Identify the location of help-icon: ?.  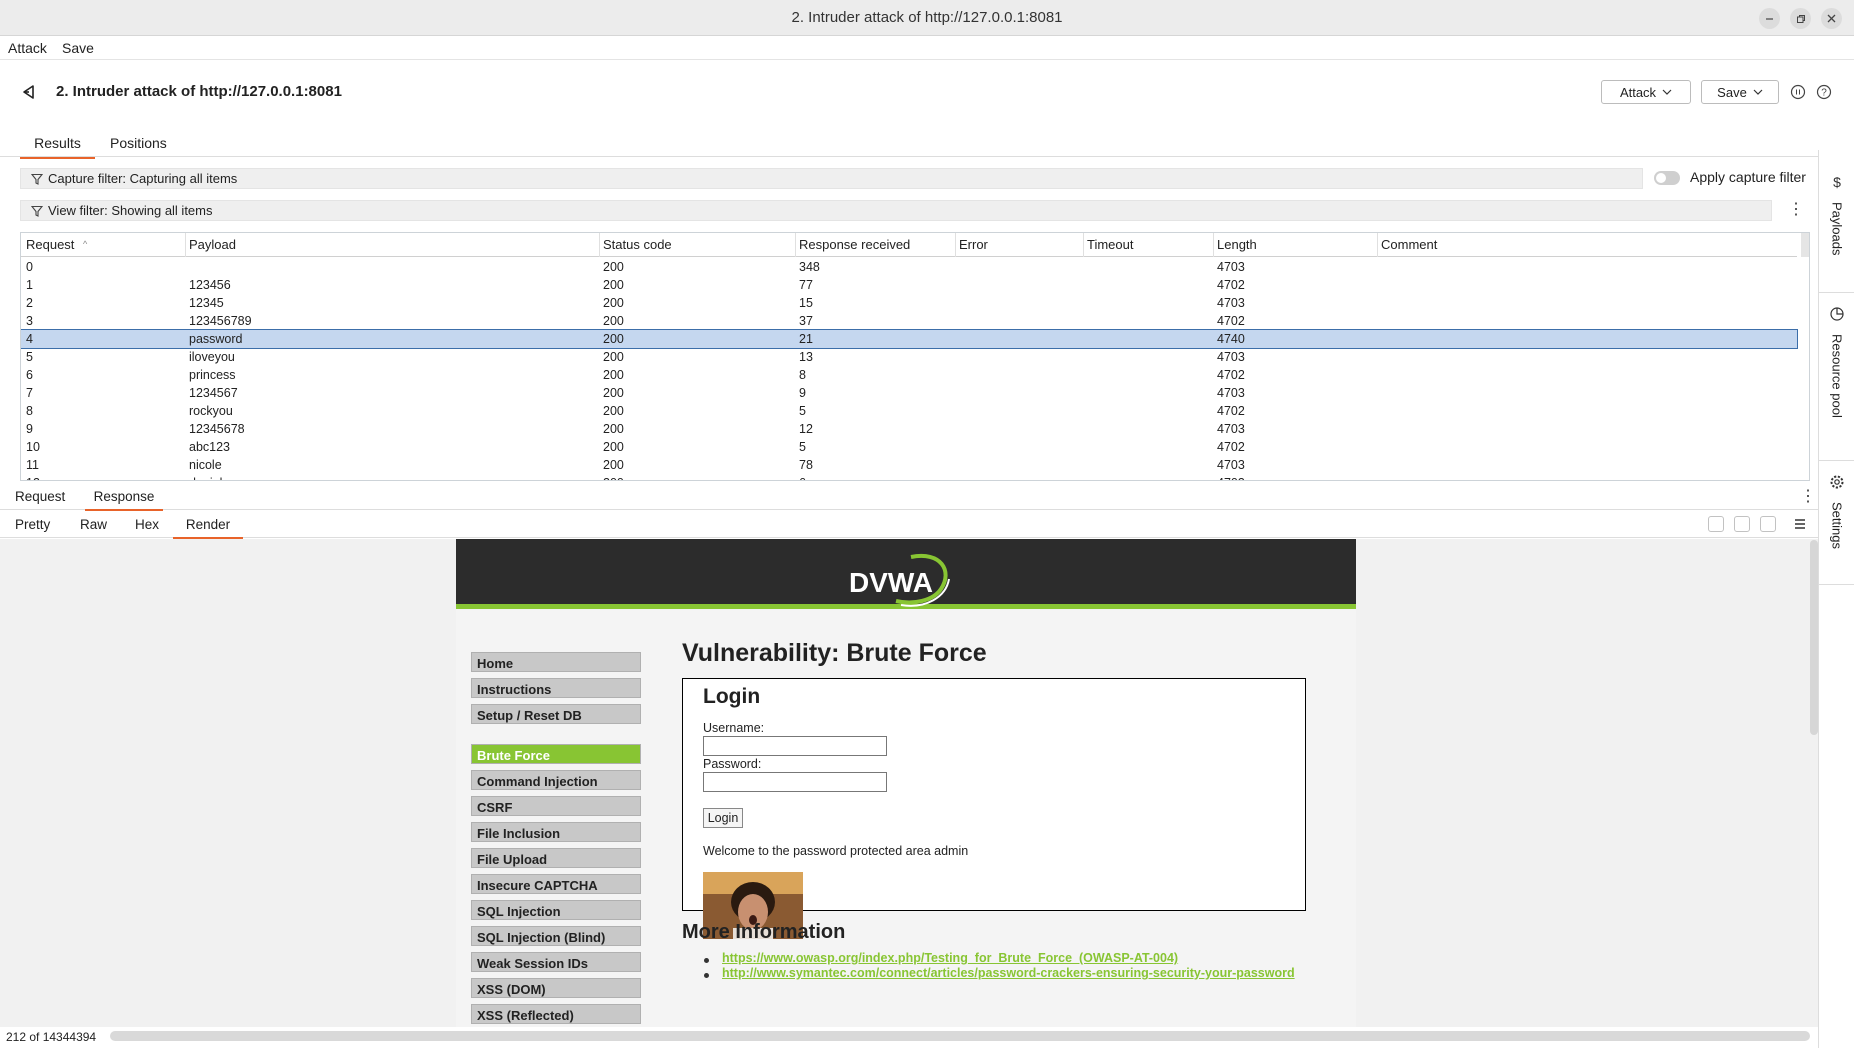
(1824, 92).